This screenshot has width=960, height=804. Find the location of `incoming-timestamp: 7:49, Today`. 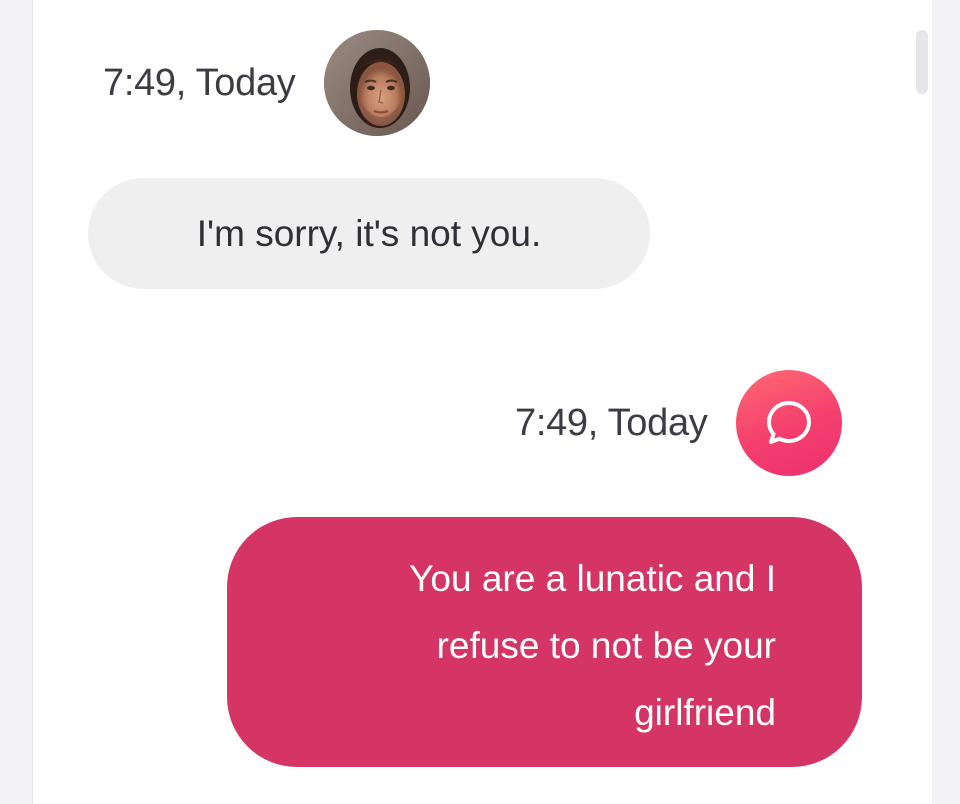

incoming-timestamp: 7:49, Today is located at coordinates (199, 82).